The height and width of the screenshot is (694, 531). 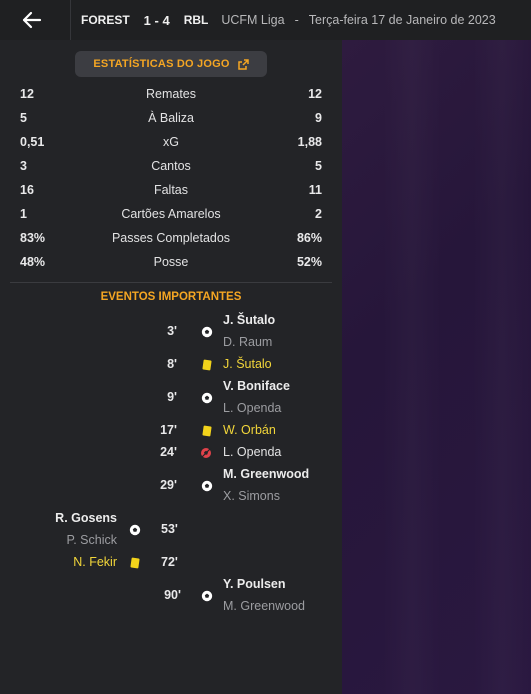 I want to click on stat-away-value: 5, so click(x=318, y=166).